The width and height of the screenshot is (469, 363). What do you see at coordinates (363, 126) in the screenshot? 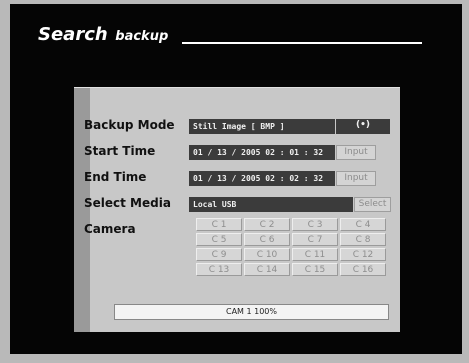
I see `backup-mode-toggle: (•)` at bounding box center [363, 126].